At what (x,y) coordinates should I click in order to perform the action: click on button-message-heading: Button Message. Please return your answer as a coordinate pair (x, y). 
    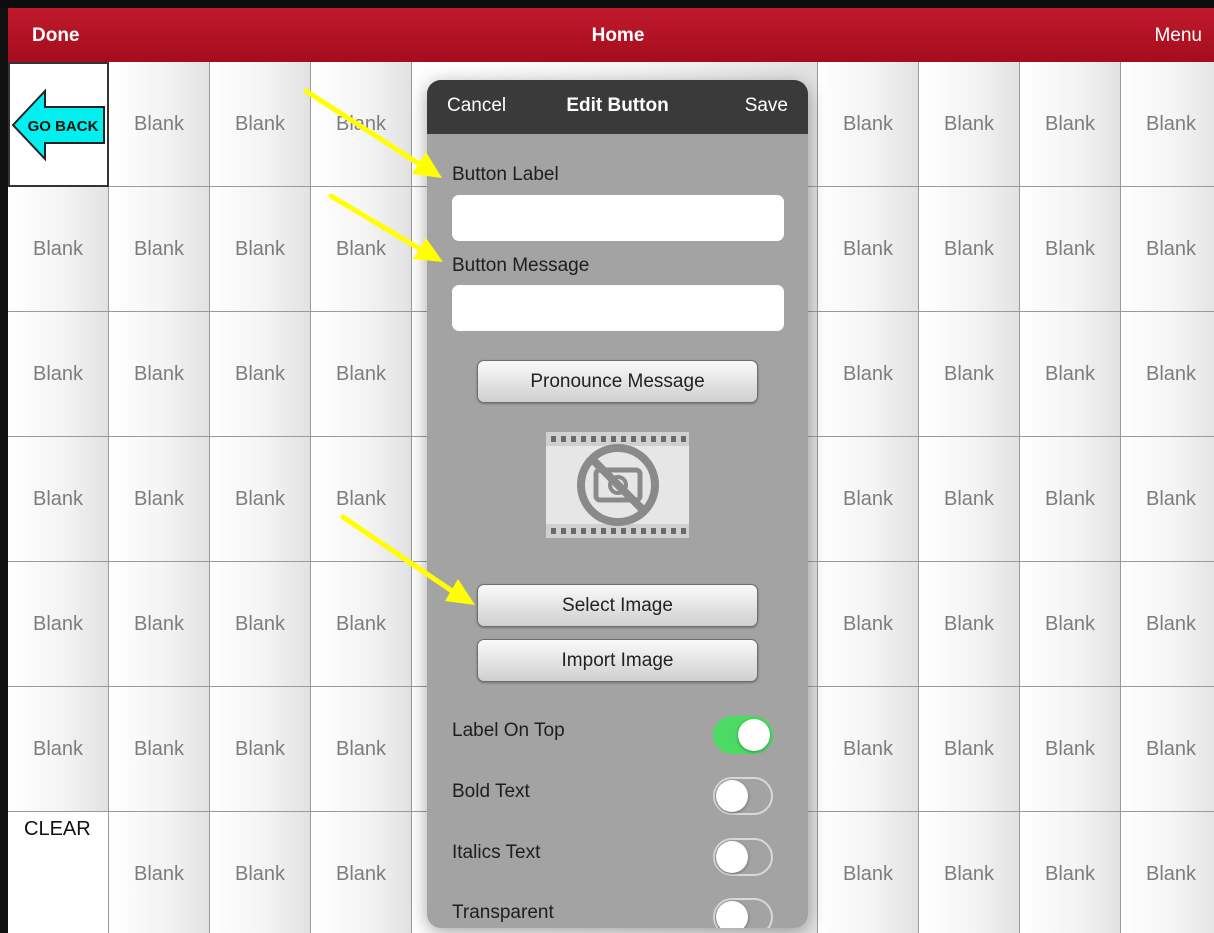
    Looking at the image, I should click on (521, 265).